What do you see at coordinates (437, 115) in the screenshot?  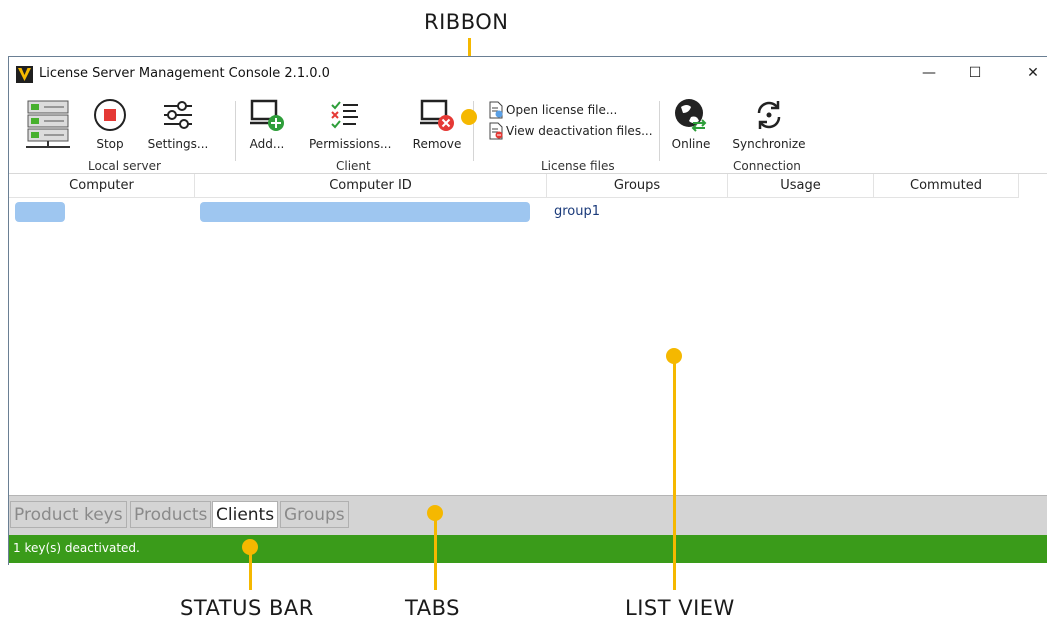 I see `remove-computer-icon` at bounding box center [437, 115].